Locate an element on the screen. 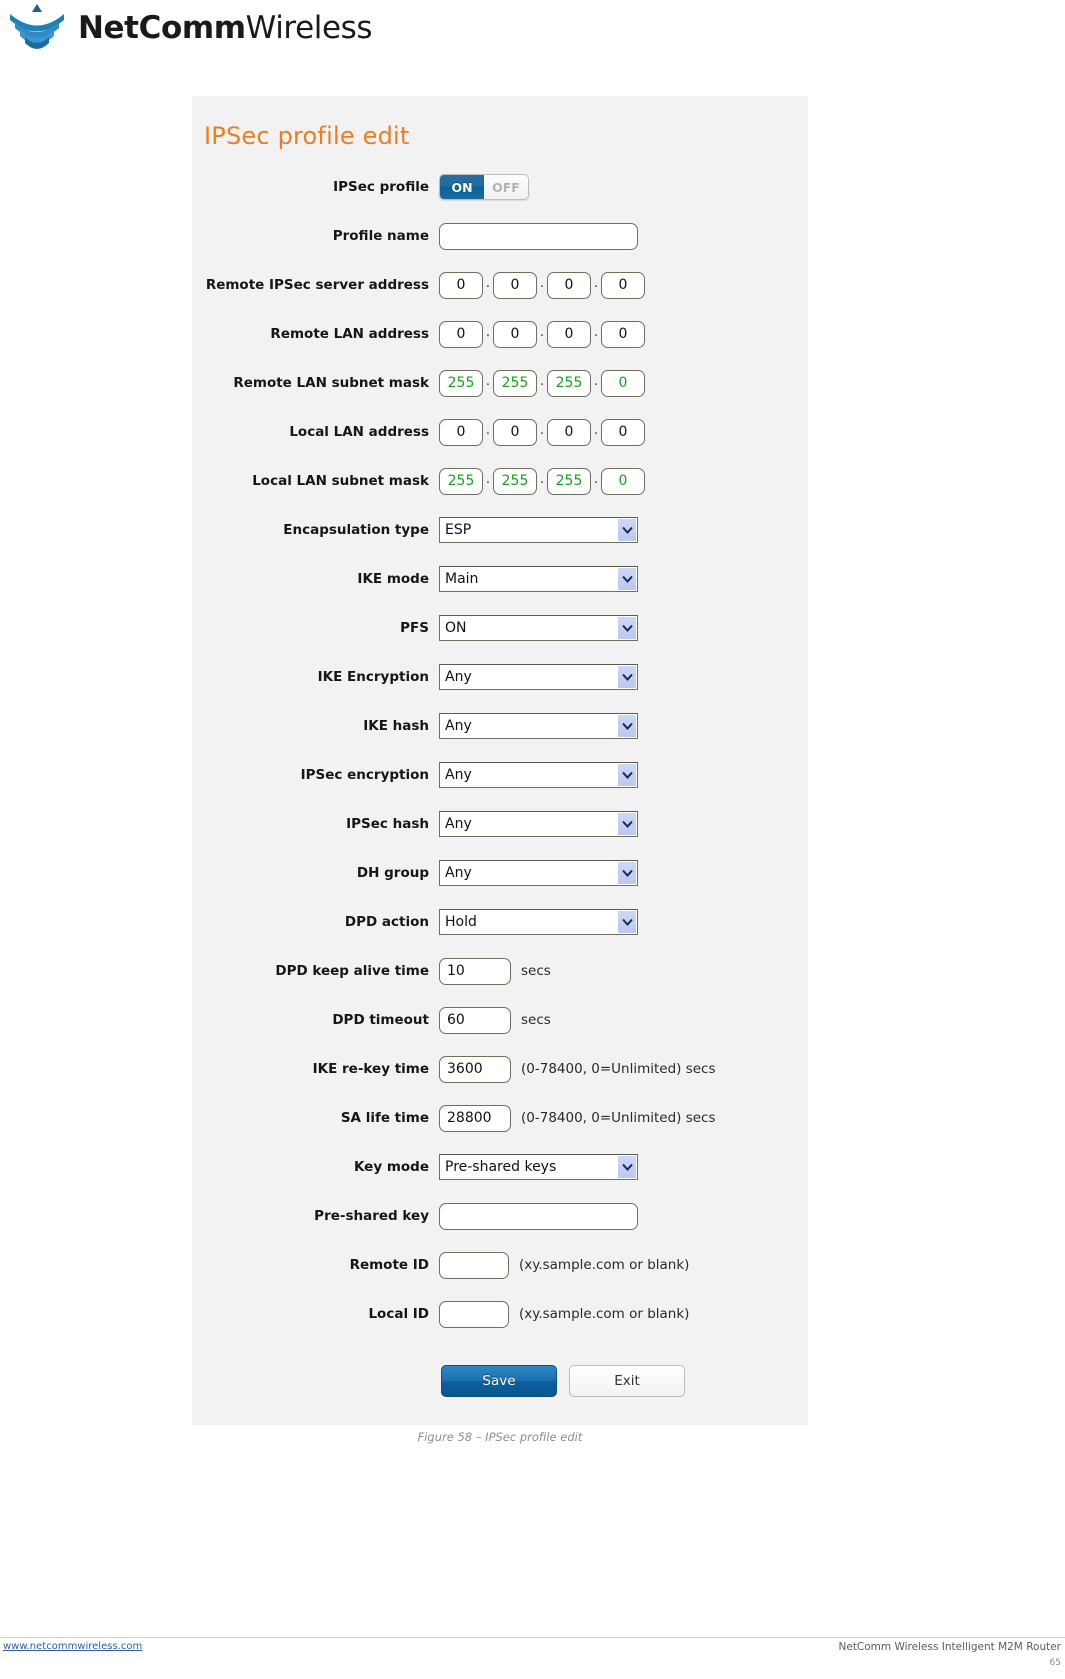  field-local-lan-subnet-mask: 255 . 255 . 255 . 0 is located at coordinates (542, 481).